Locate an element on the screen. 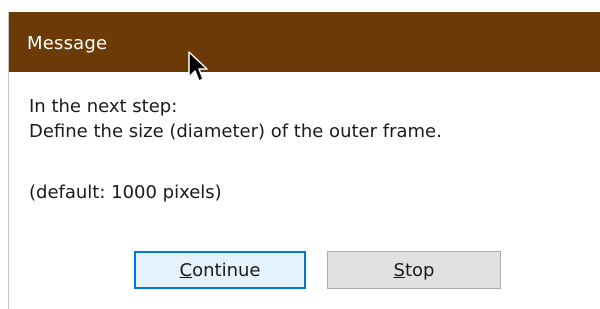 The image size is (600, 309). stop-button: Stop is located at coordinates (414, 270).